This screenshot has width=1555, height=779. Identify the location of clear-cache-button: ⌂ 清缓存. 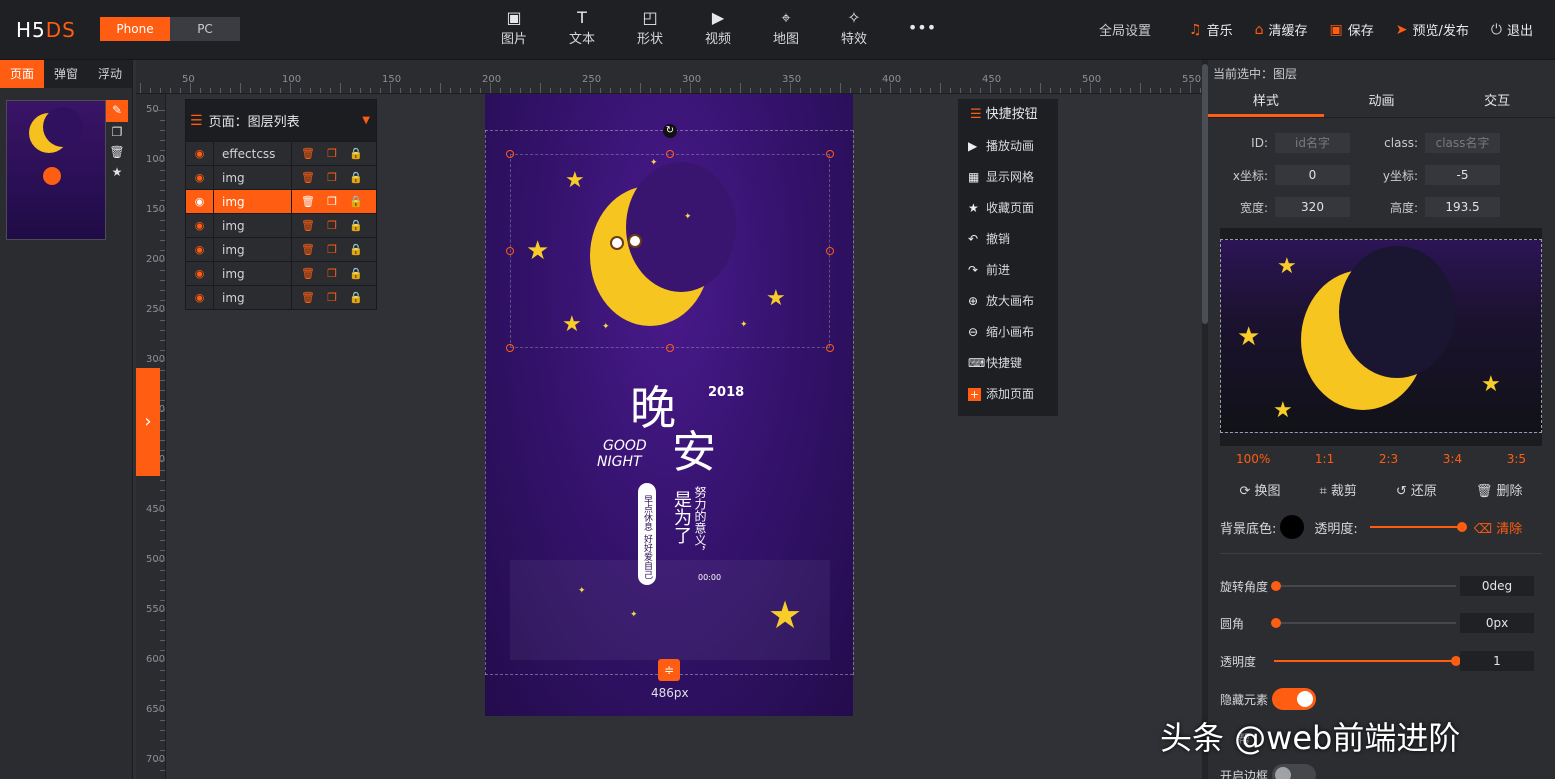
(1281, 30).